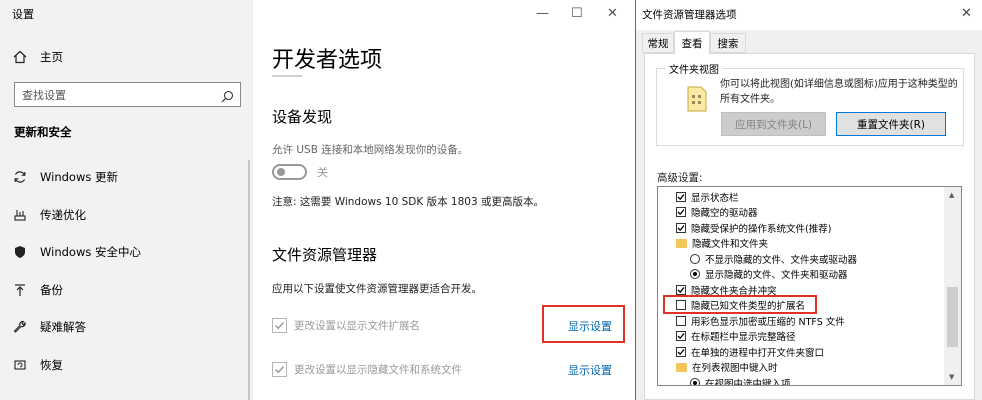 The image size is (982, 400). What do you see at coordinates (20, 290) in the screenshot?
I see `backup-arrow-icon` at bounding box center [20, 290].